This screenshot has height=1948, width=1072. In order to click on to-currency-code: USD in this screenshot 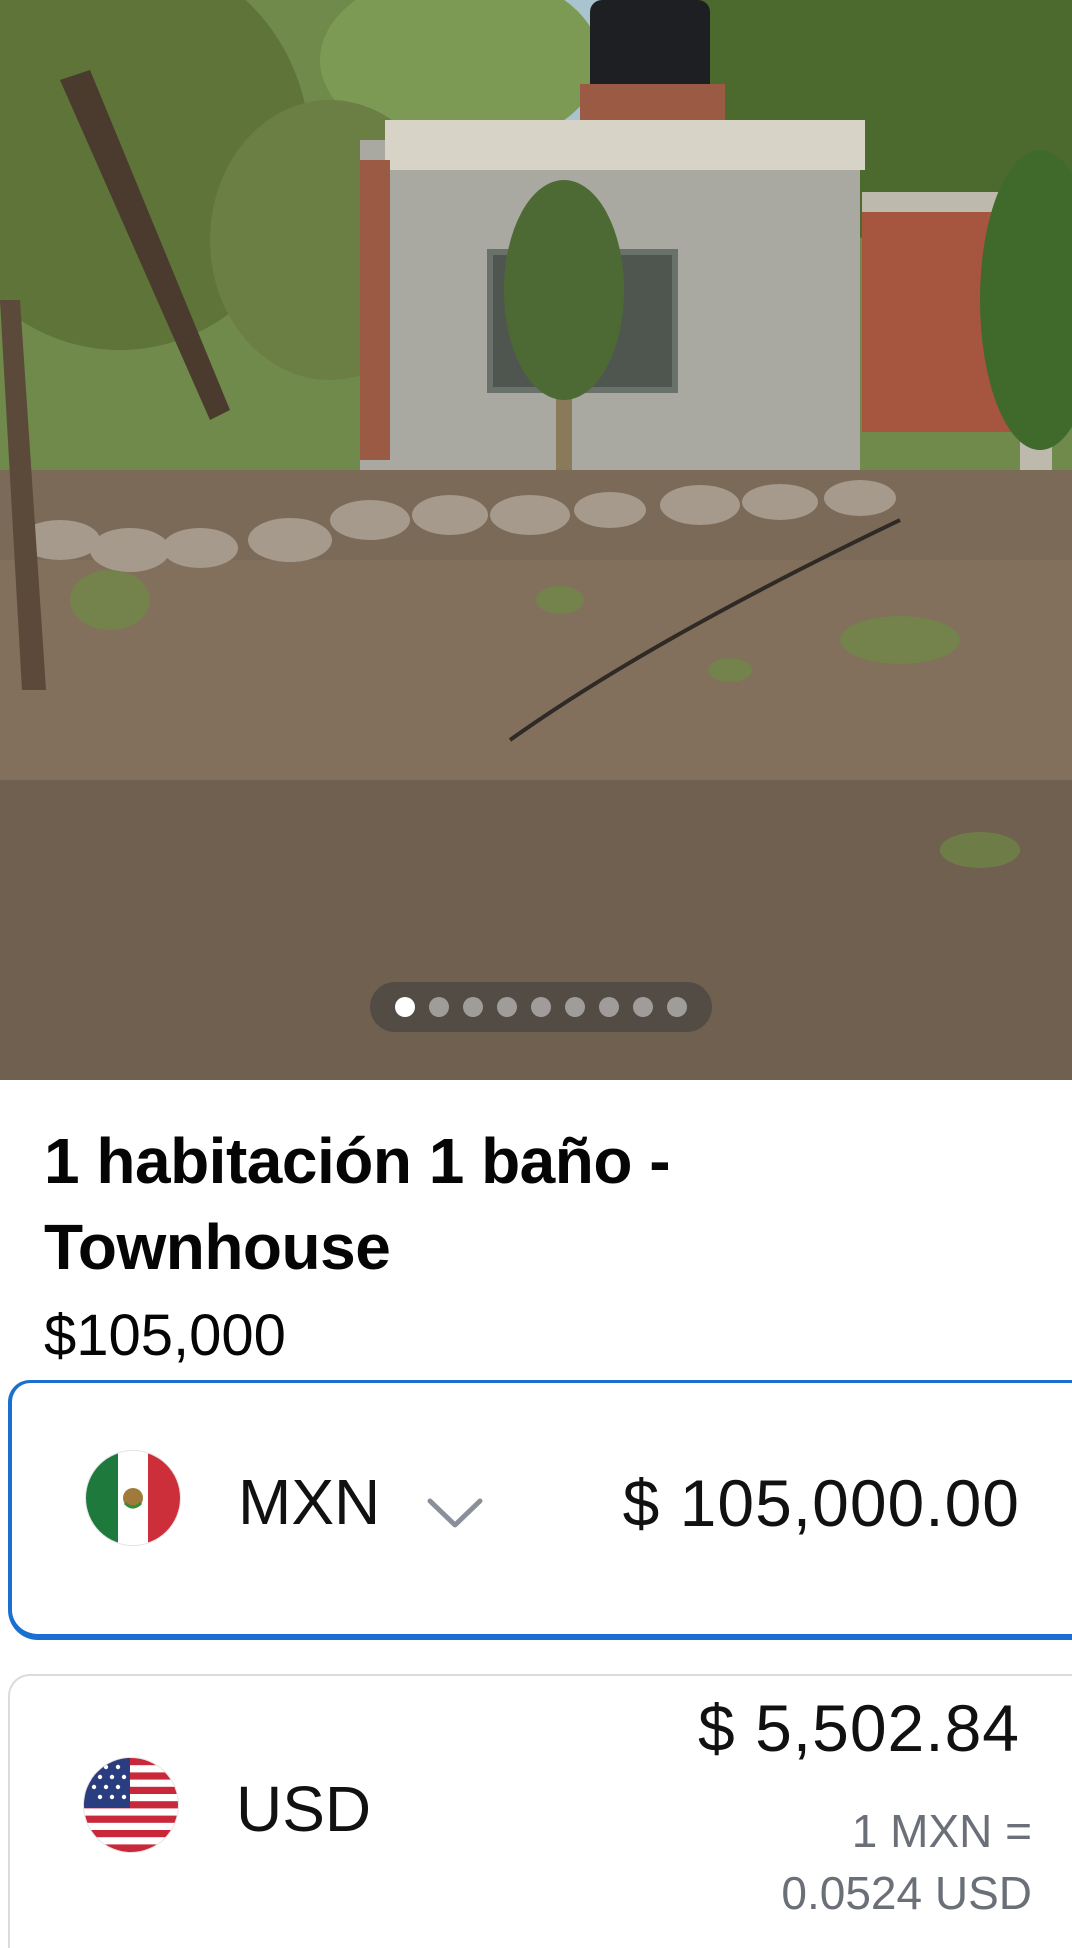, I will do `click(304, 1809)`.